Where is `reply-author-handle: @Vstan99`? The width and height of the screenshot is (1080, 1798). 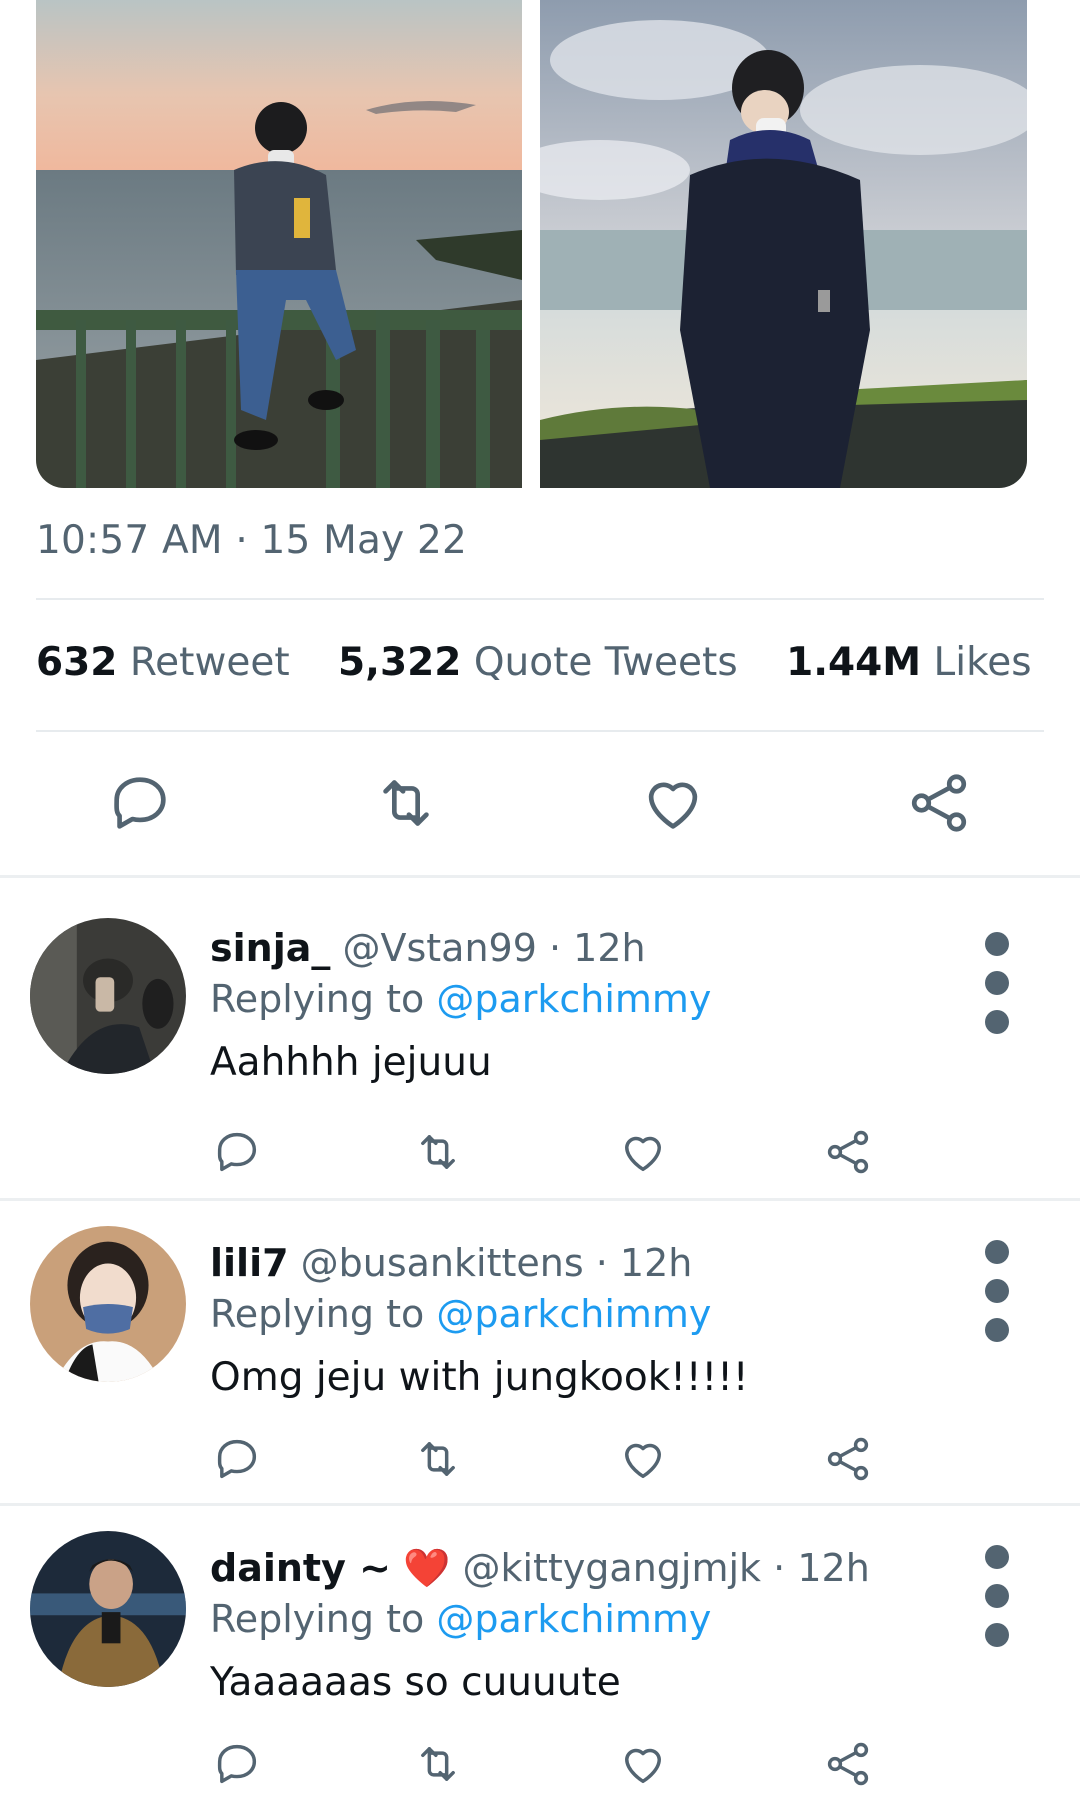 reply-author-handle: @Vstan99 is located at coordinates (439, 948).